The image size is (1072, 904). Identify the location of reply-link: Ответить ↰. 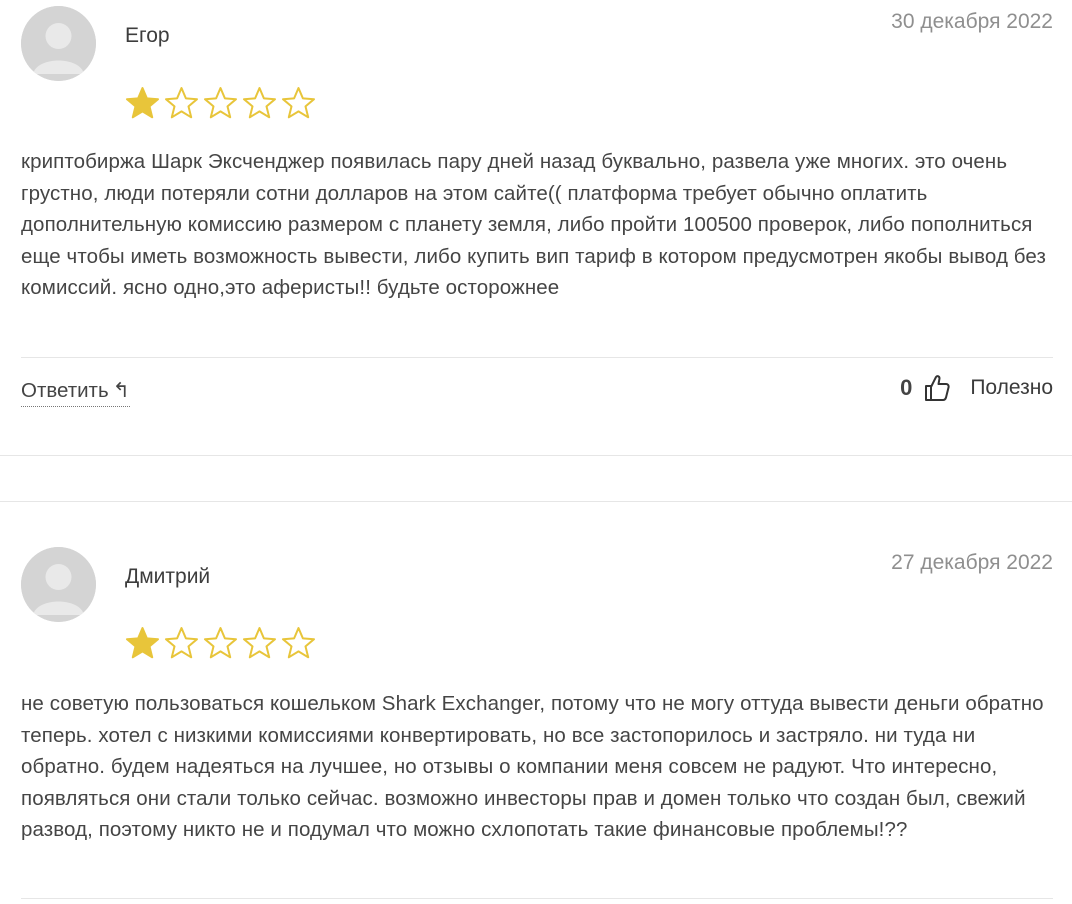
(75, 392).